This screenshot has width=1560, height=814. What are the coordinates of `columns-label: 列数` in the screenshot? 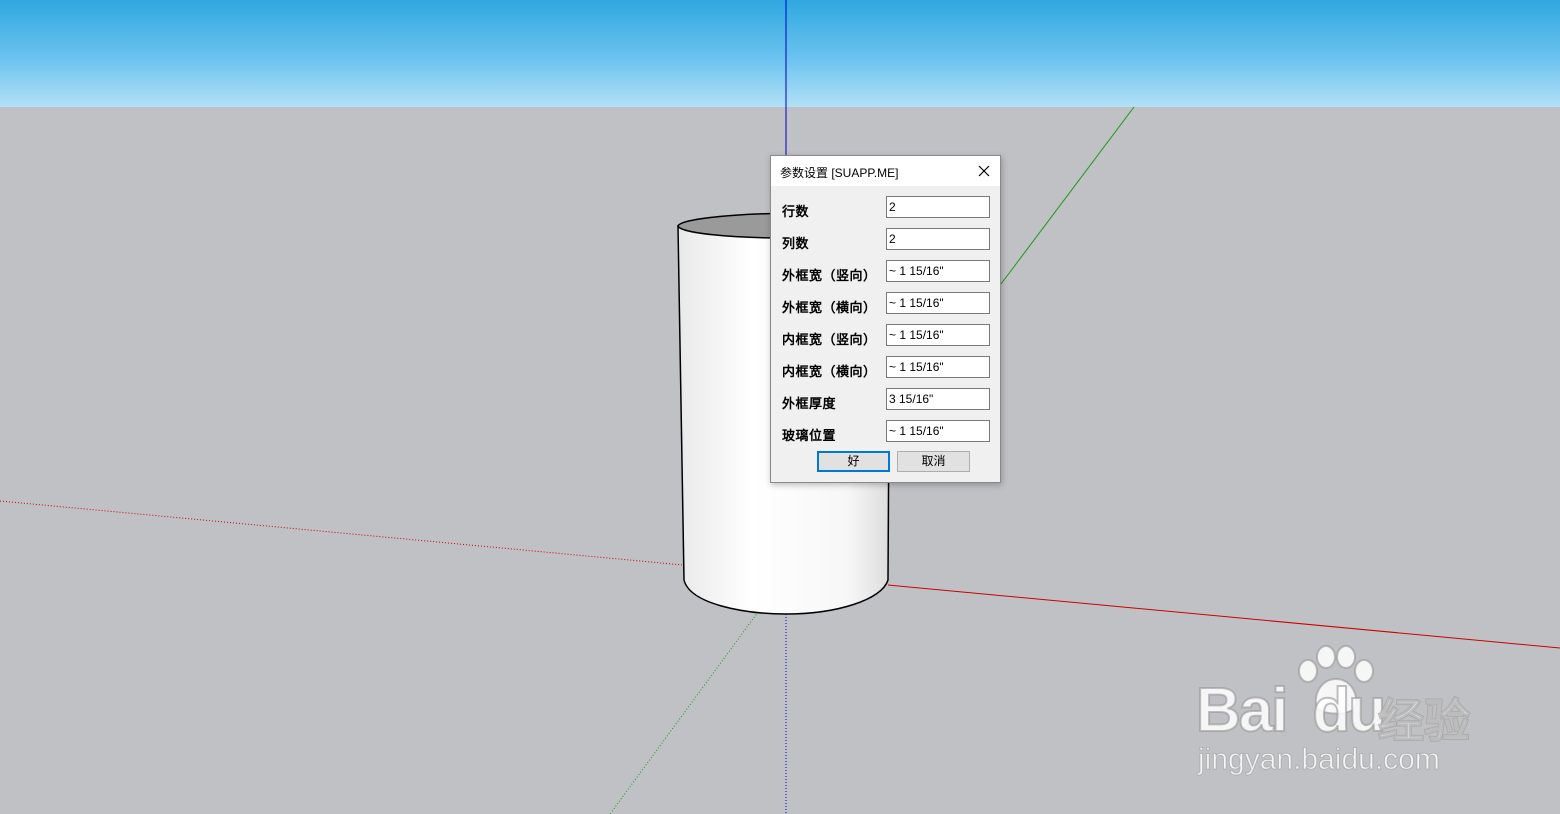 It's located at (796, 244).